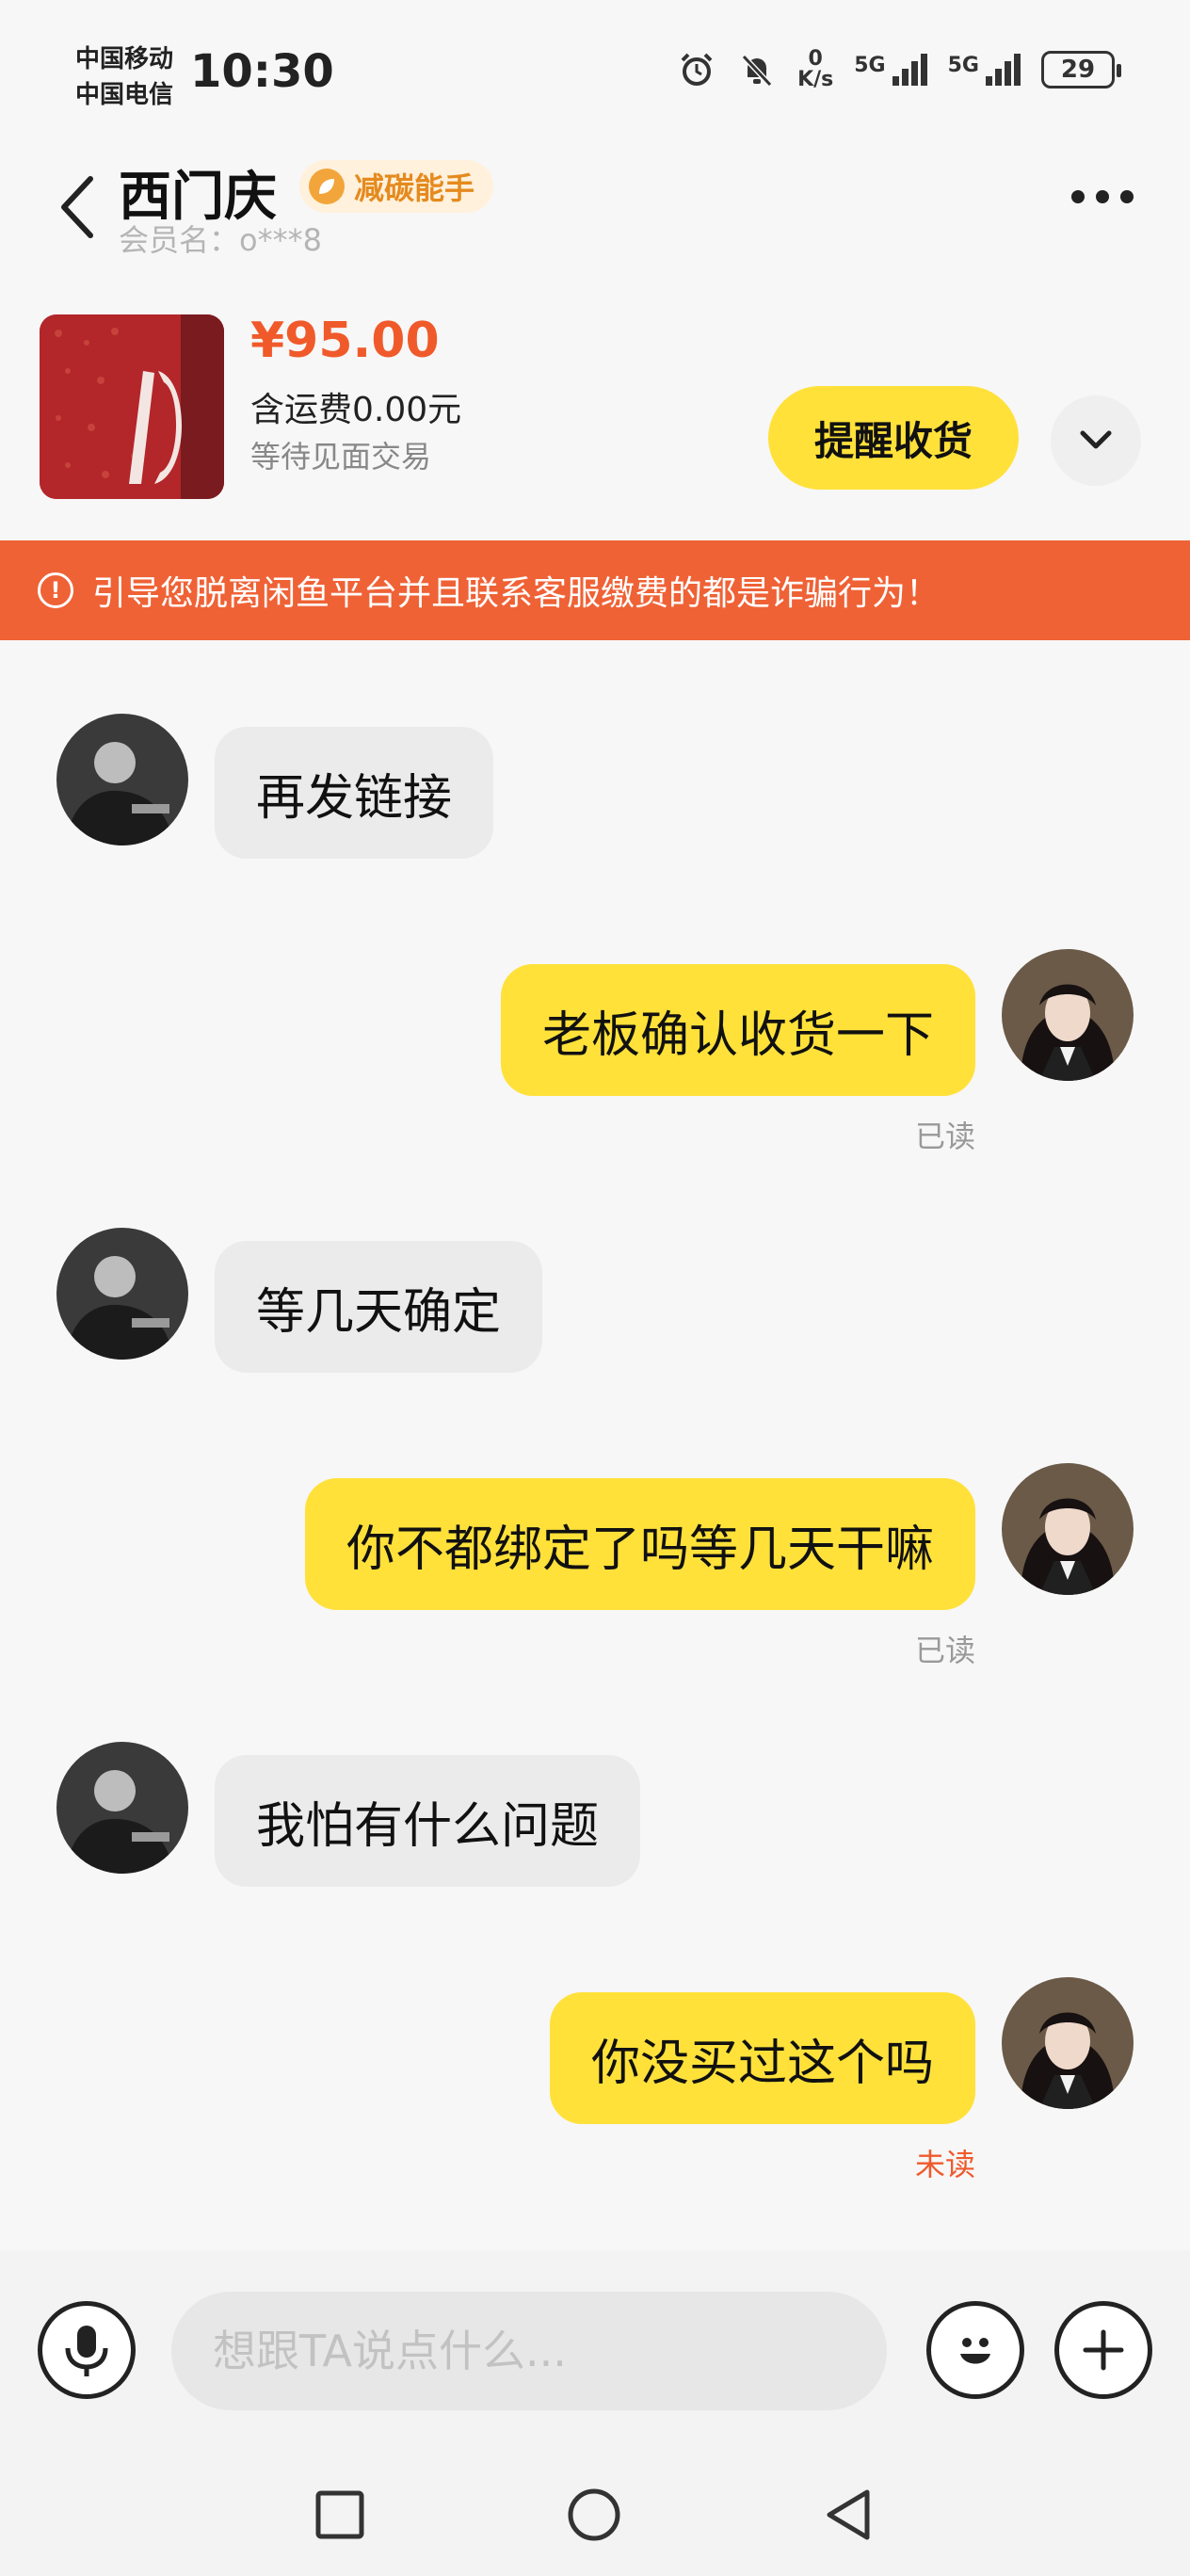 This screenshot has height=2576, width=1190. What do you see at coordinates (595, 70) in the screenshot?
I see `status-bar: 中国移动 中国电信 10:30 0 K/s 5G 5G 29` at bounding box center [595, 70].